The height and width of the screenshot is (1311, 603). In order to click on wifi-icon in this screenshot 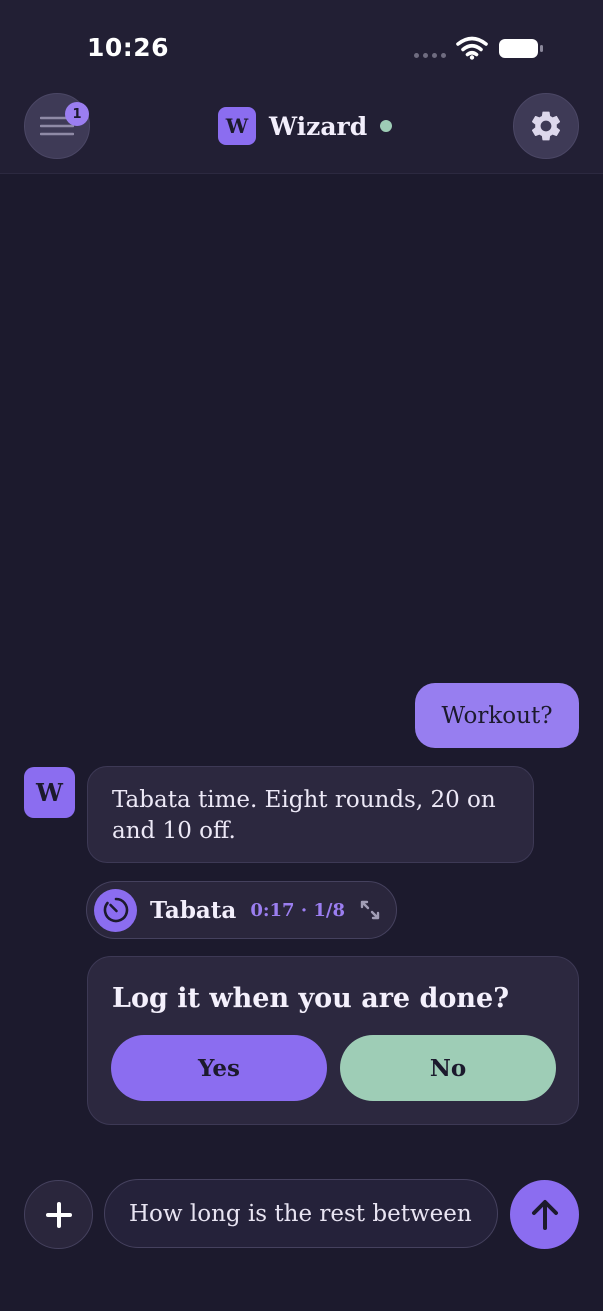, I will do `click(472, 48)`.